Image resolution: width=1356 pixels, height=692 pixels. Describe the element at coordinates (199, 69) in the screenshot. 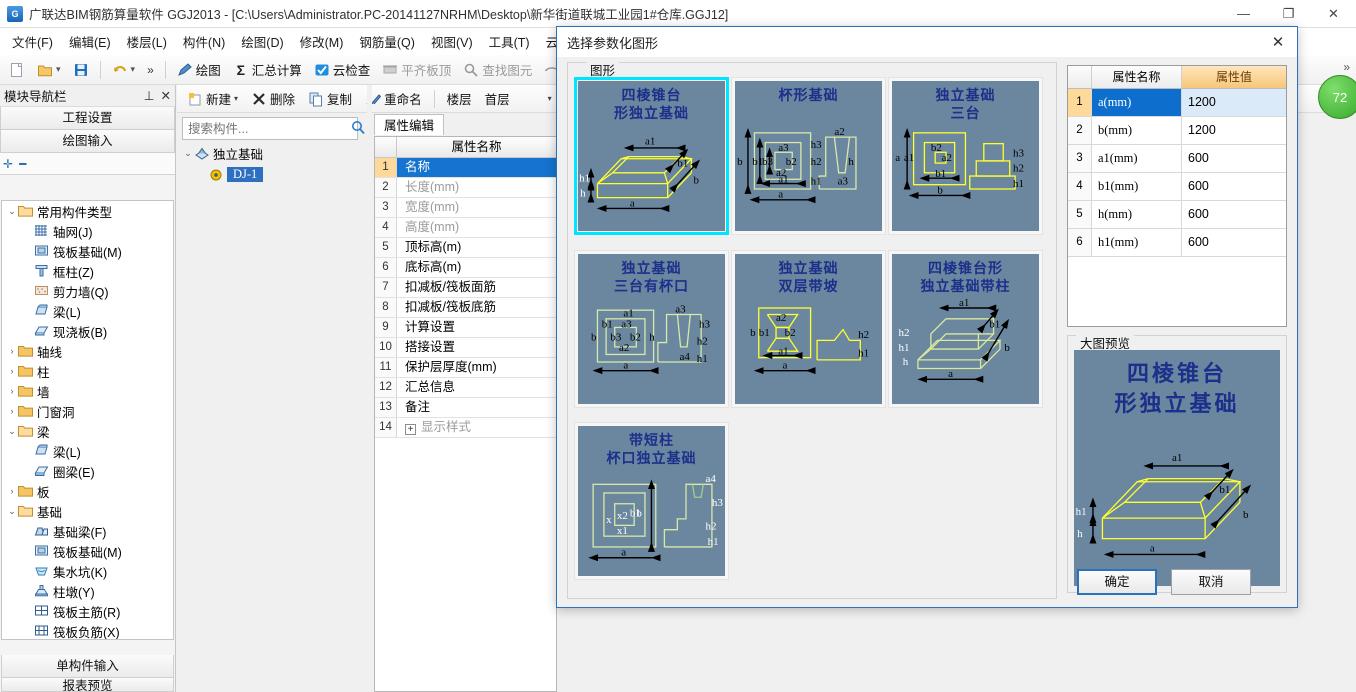

I see `draw-button: 绘图` at that location.